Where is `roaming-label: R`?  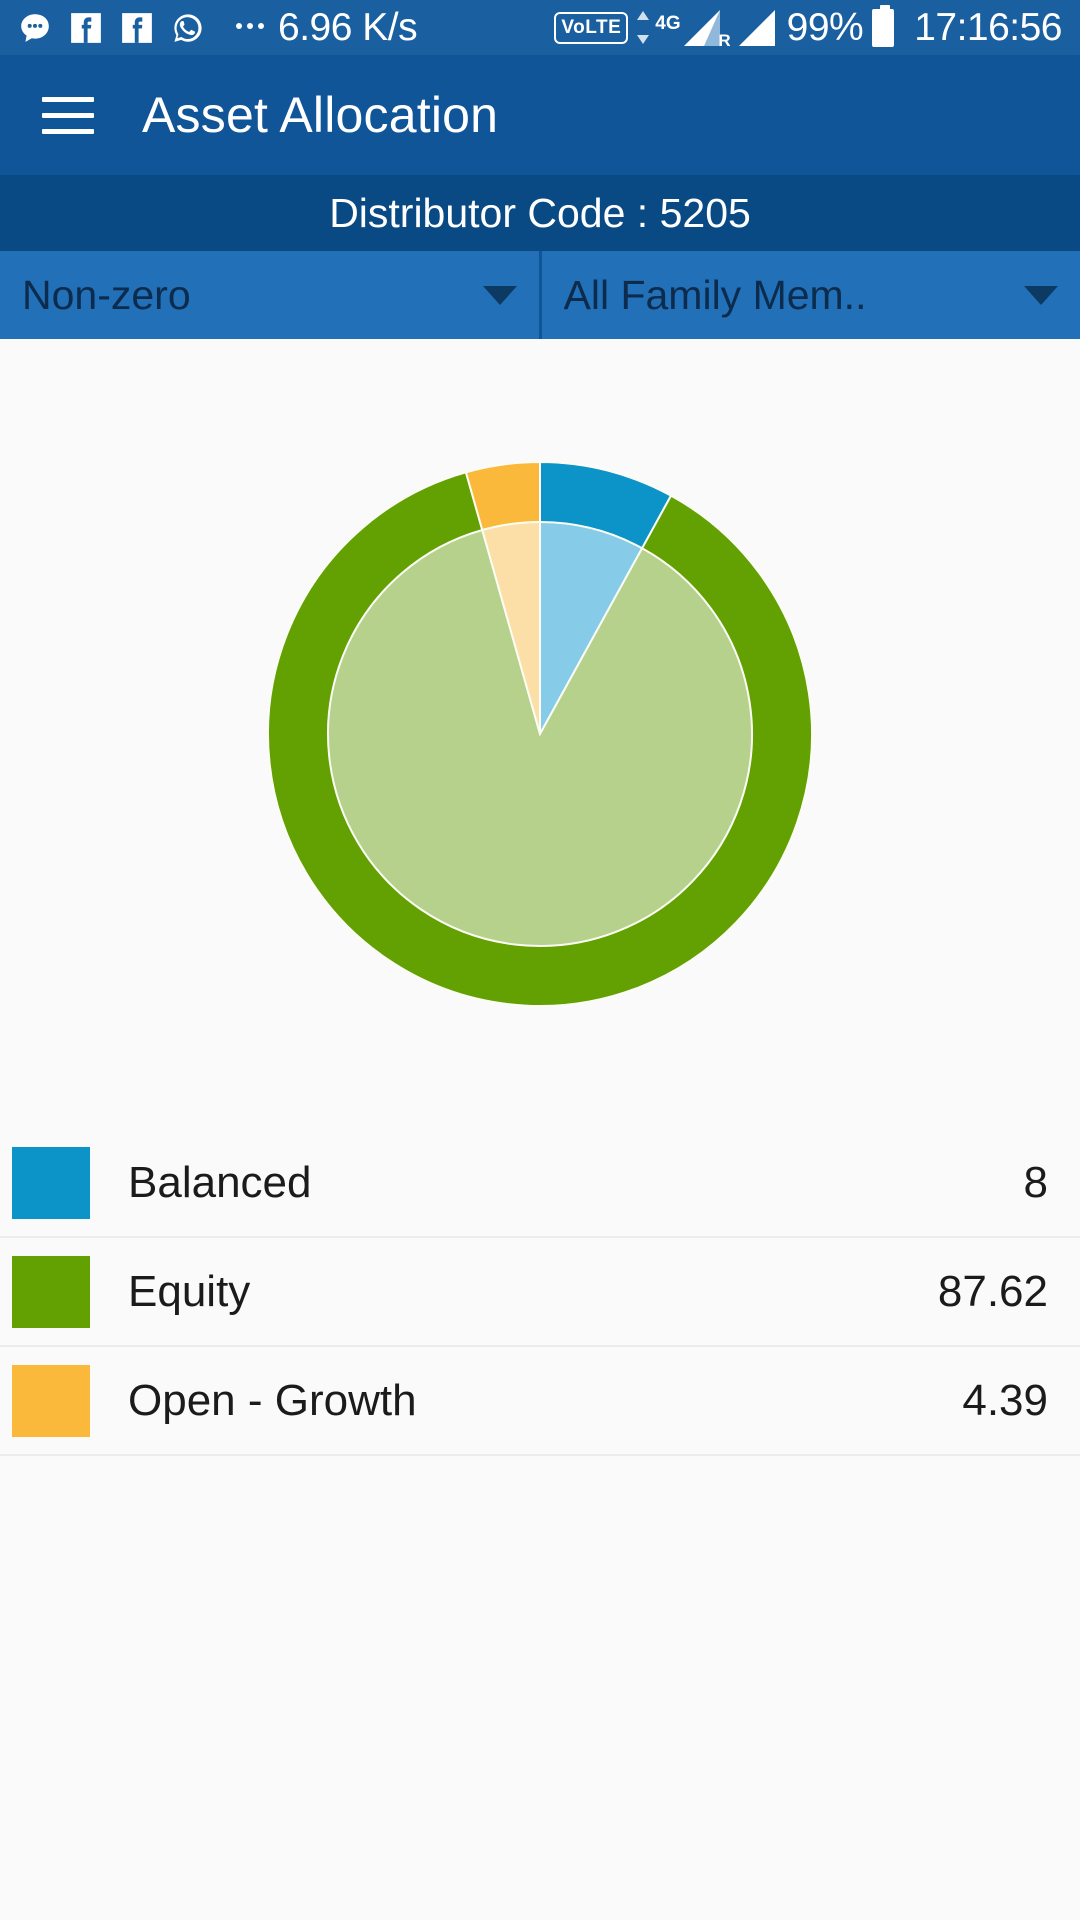 roaming-label: R is located at coordinates (724, 40).